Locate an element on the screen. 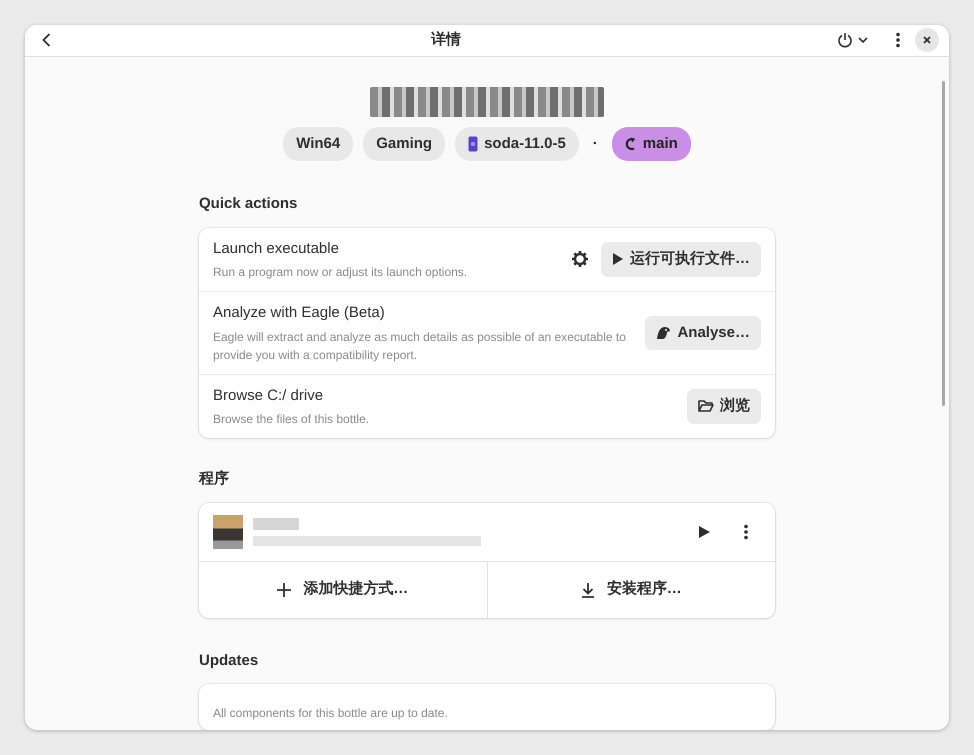  close-icon is located at coordinates (927, 40).